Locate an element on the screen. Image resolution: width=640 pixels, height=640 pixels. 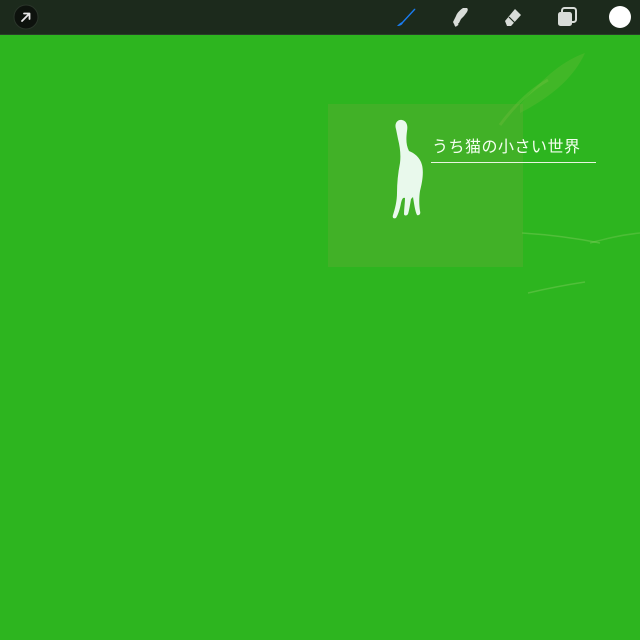
layers-icon is located at coordinates (567, 16).